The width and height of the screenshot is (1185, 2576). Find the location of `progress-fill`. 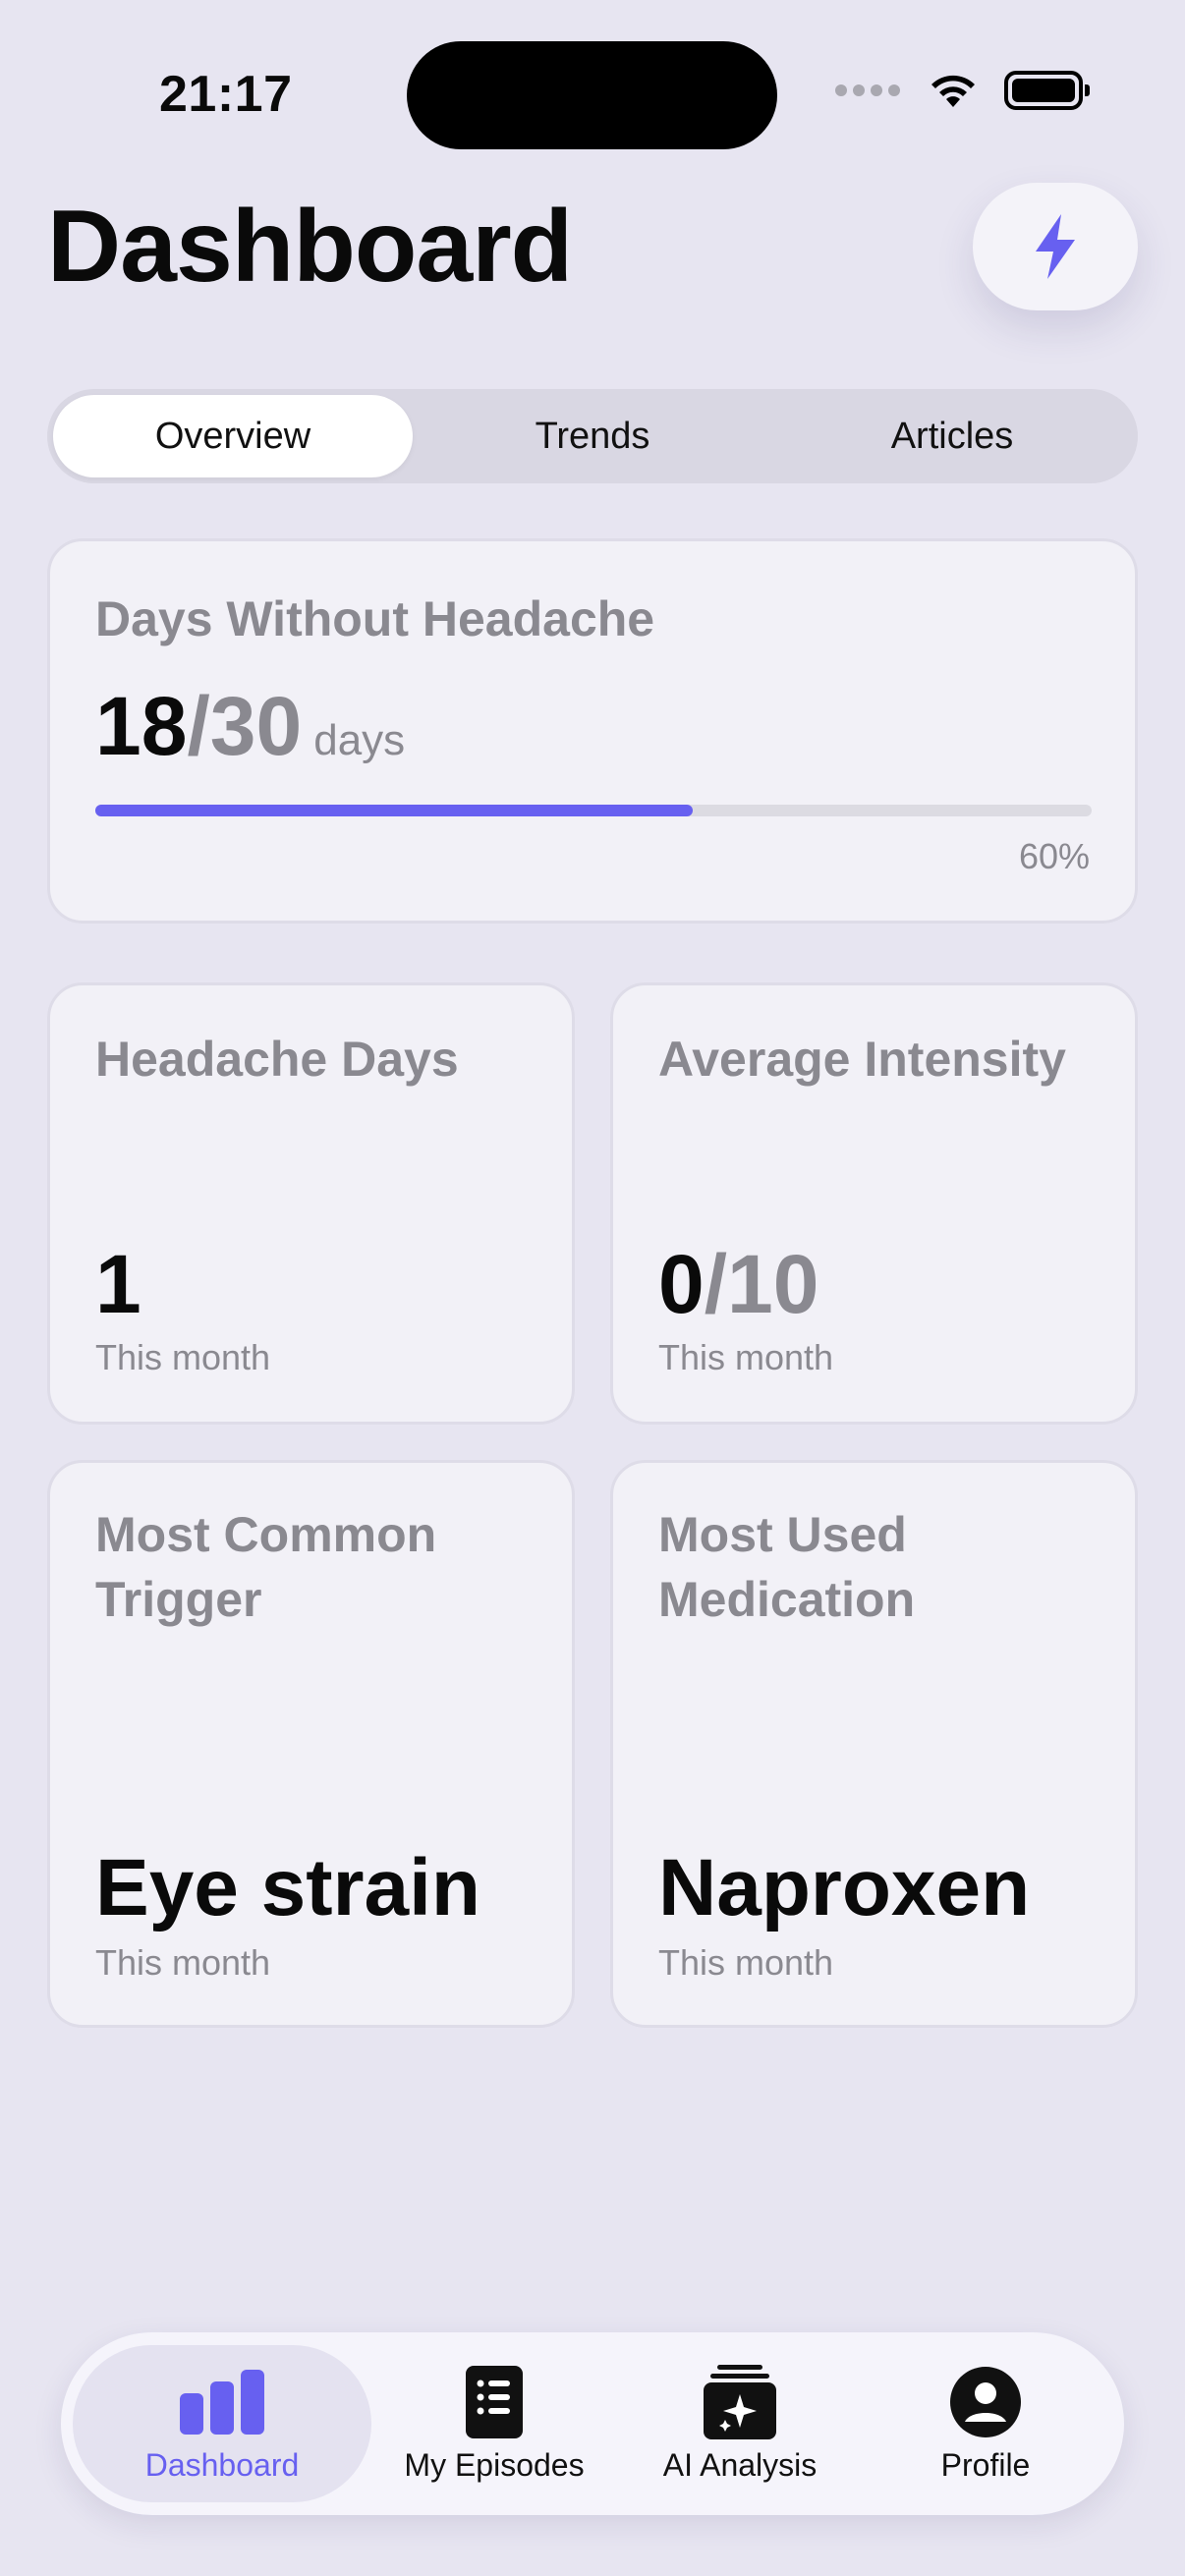

progress-fill is located at coordinates (395, 810).